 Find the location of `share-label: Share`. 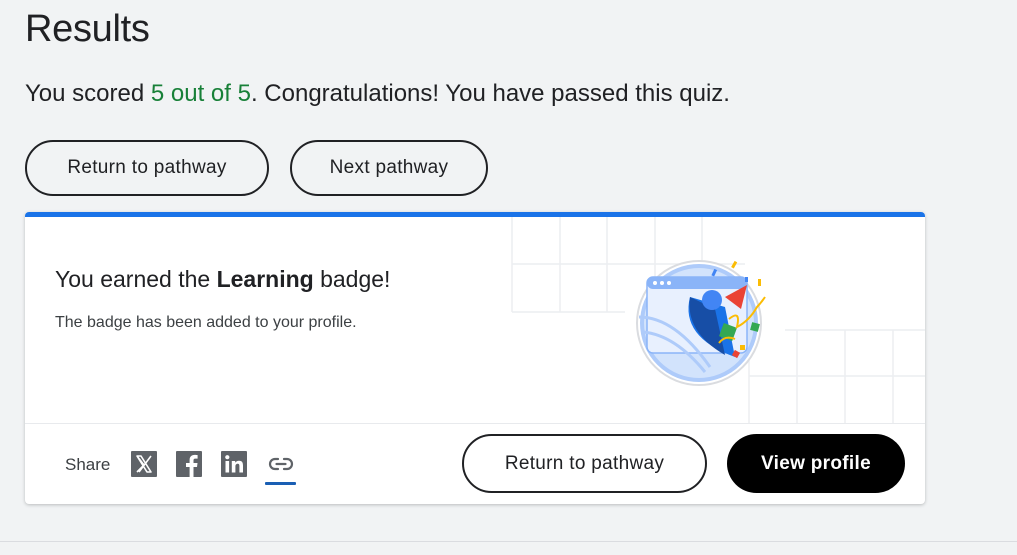

share-label: Share is located at coordinates (88, 464).